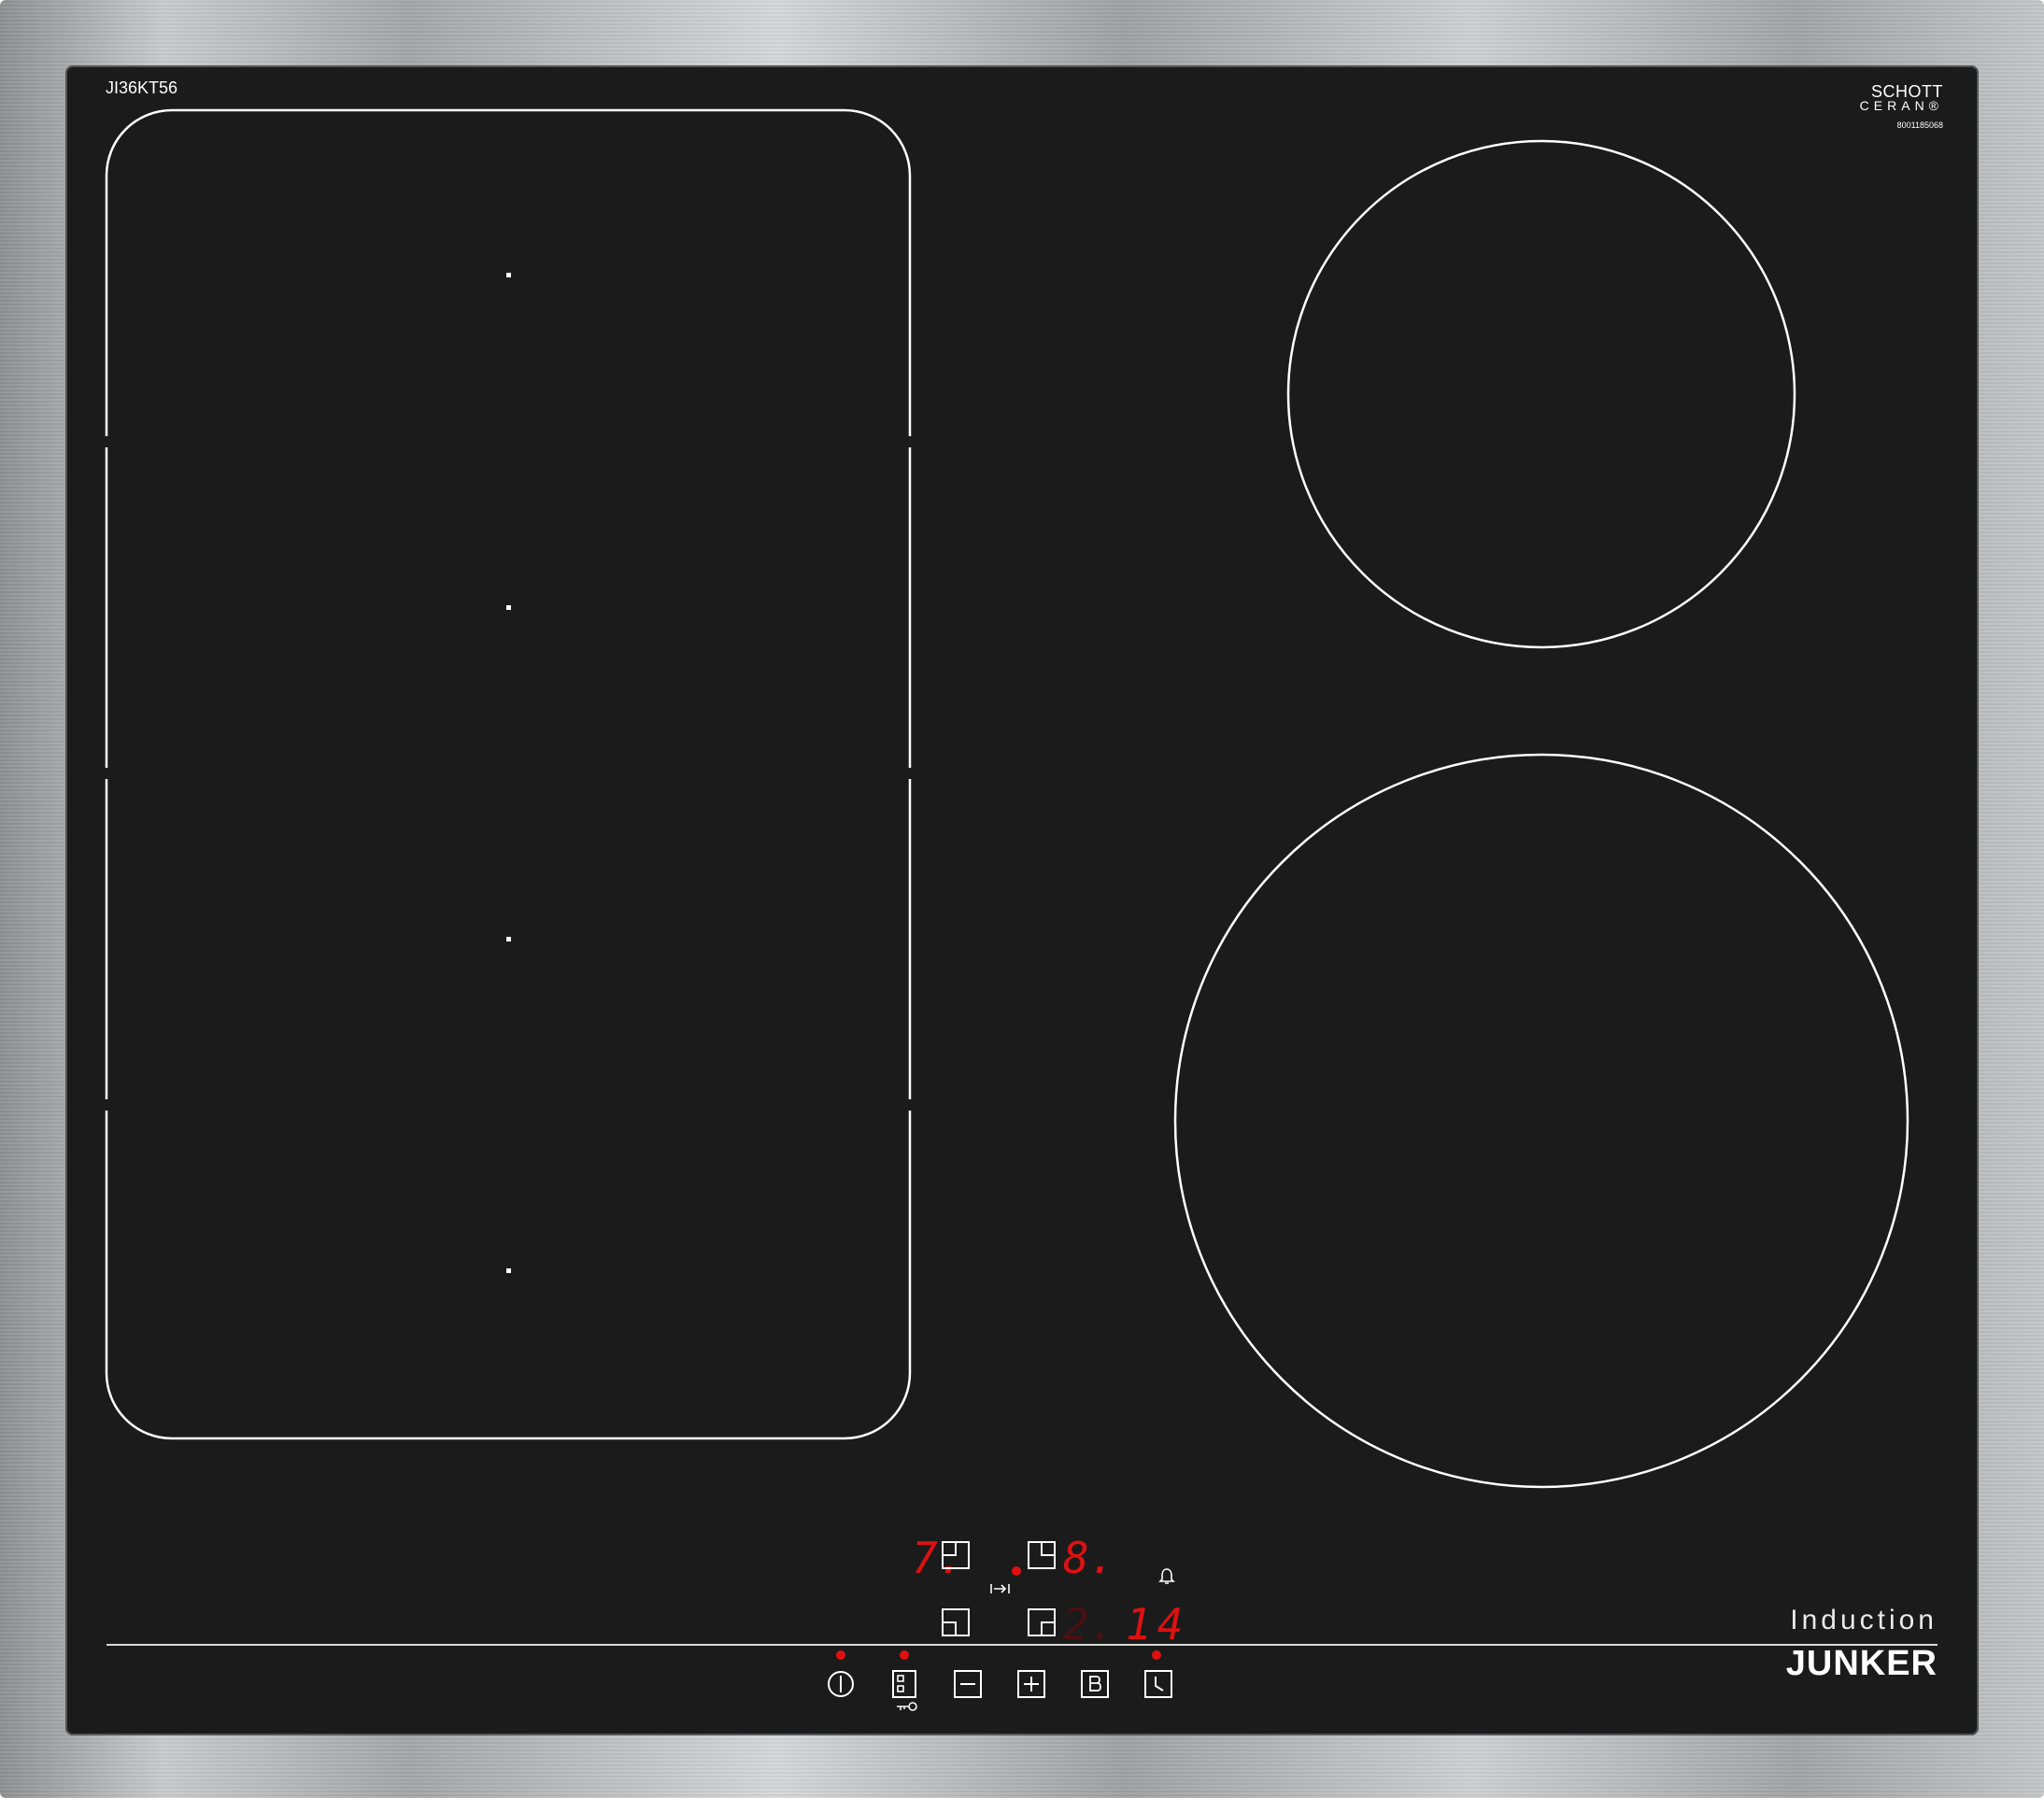 The image size is (2044, 1798). I want to click on boost-icon, so click(1095, 1684).